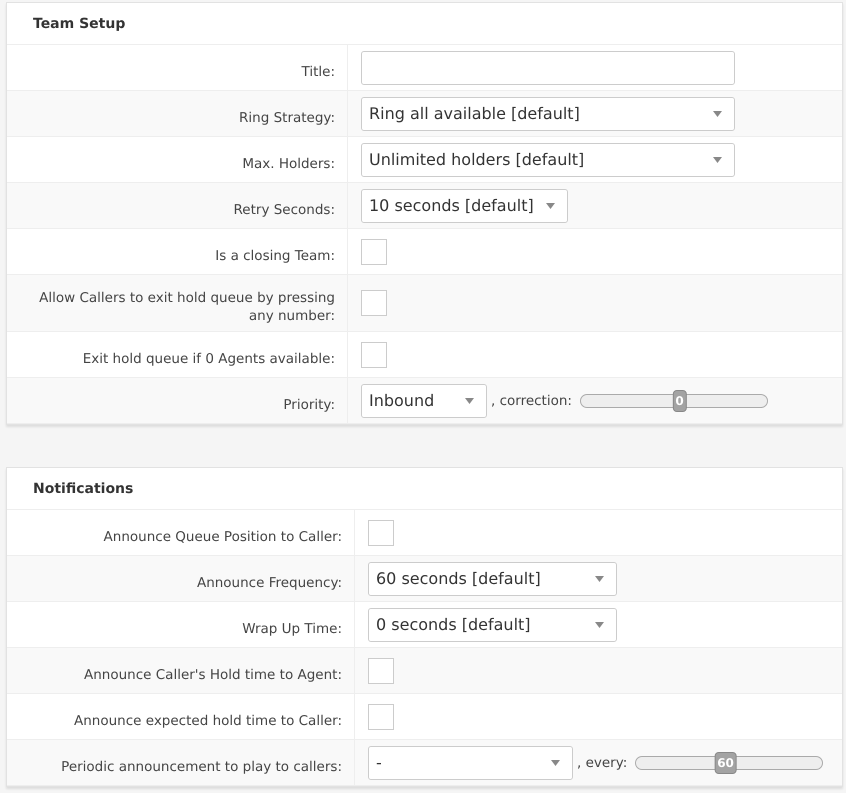  Describe the element at coordinates (275, 255) in the screenshot. I see `field-label: Is a closing Team:` at that location.